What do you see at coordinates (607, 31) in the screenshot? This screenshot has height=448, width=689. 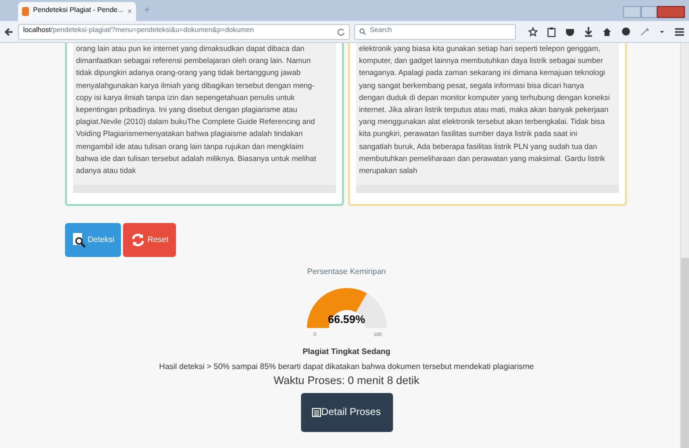 I see `home-icon` at bounding box center [607, 31].